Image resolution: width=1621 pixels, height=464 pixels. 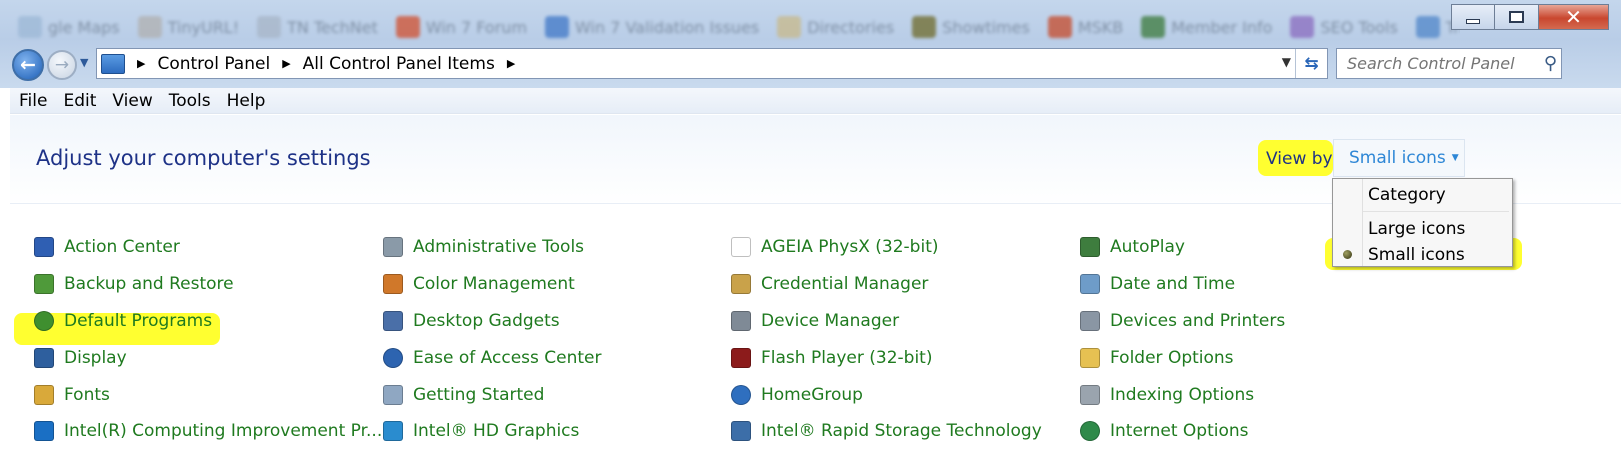 I want to click on accessibility-icon, so click(x=393, y=358).